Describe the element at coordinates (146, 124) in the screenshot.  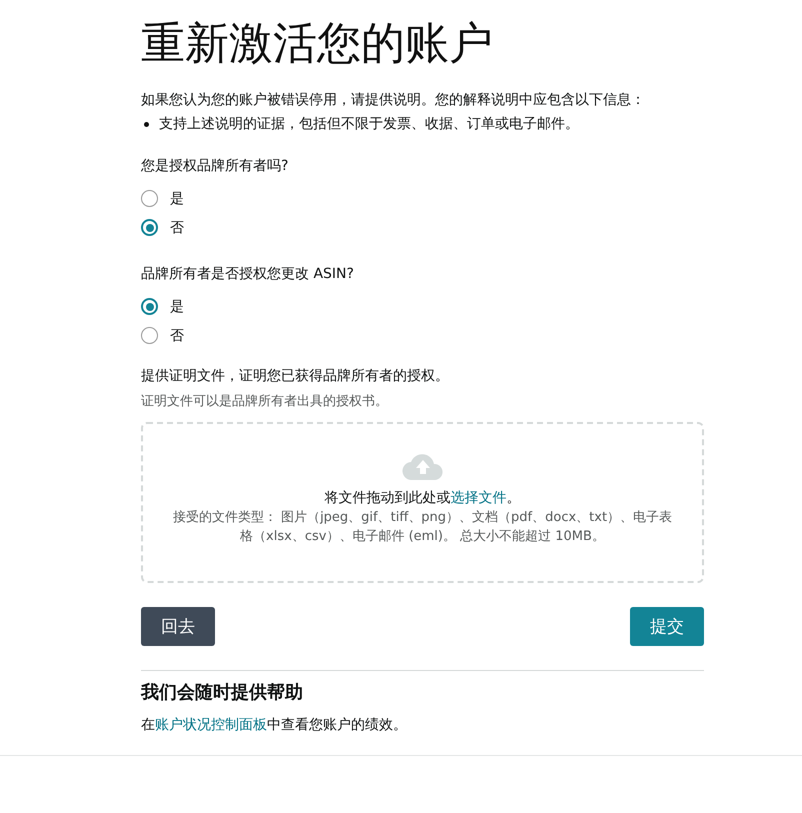
I see `bullet-icon` at that location.